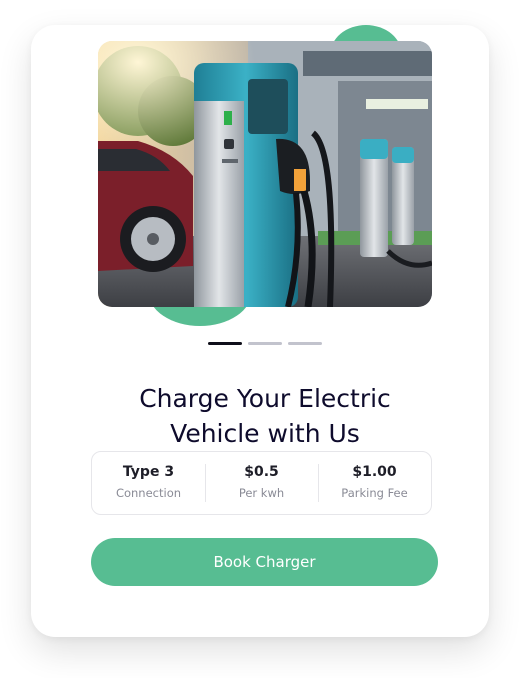  Describe the element at coordinates (148, 483) in the screenshot. I see `stat-connection: Type 3 Connection` at that location.